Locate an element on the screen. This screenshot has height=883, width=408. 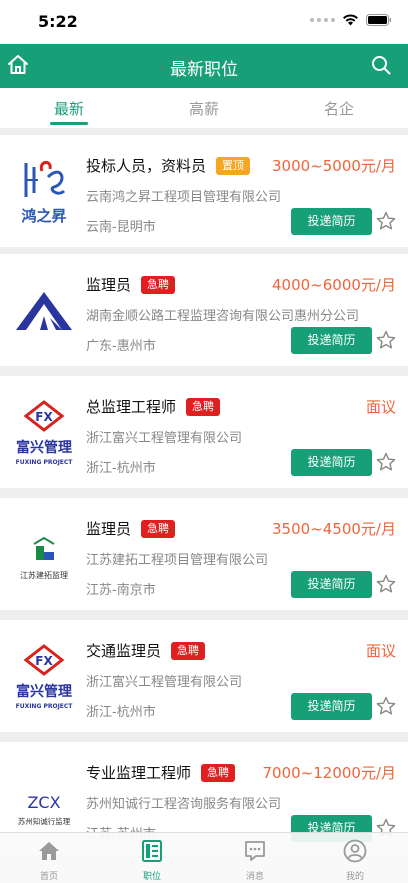
jiantuo-logo: 江苏建拓监理 is located at coordinates (44, 558).